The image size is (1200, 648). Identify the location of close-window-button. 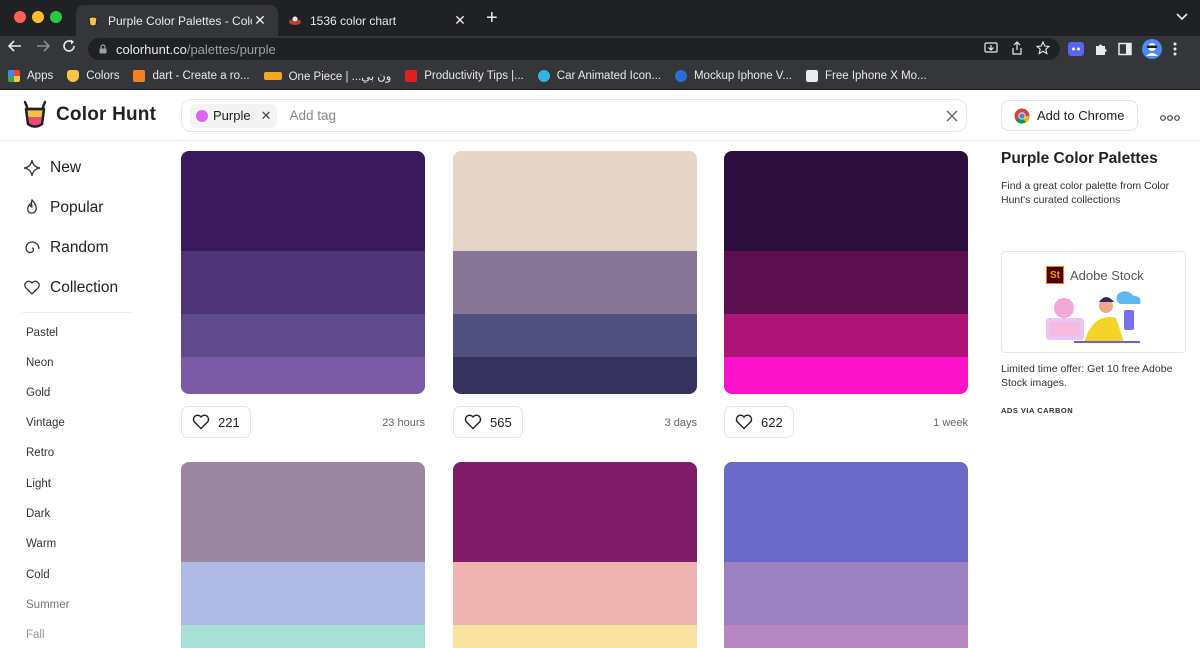
(20, 17).